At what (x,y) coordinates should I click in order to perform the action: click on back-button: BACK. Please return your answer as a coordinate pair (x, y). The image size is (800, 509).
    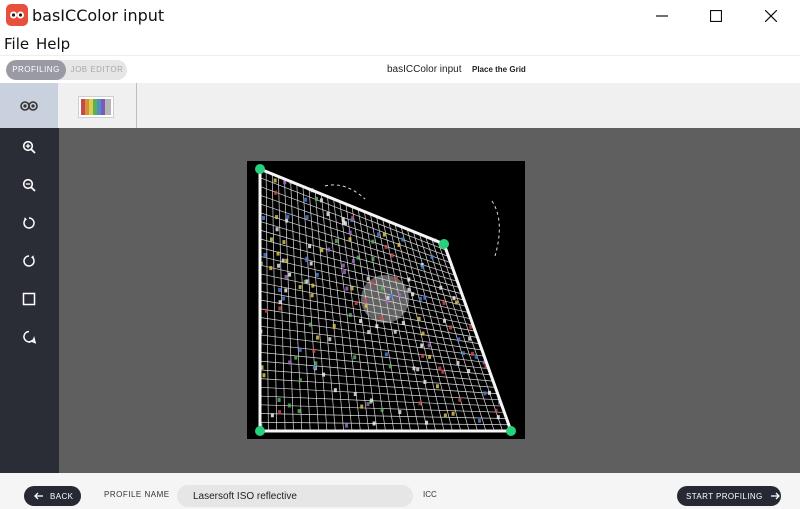
    Looking at the image, I should click on (52, 496).